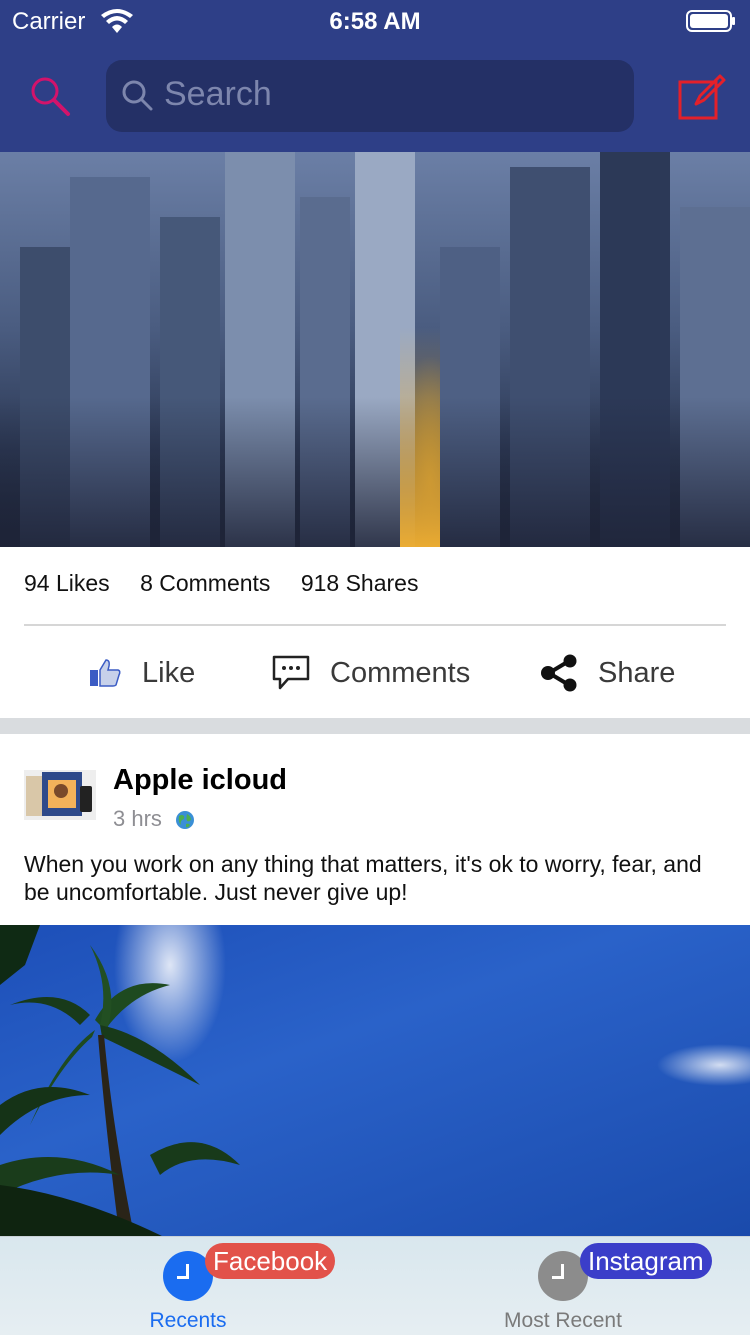  I want to click on post-author: Apple icloud, so click(200, 780).